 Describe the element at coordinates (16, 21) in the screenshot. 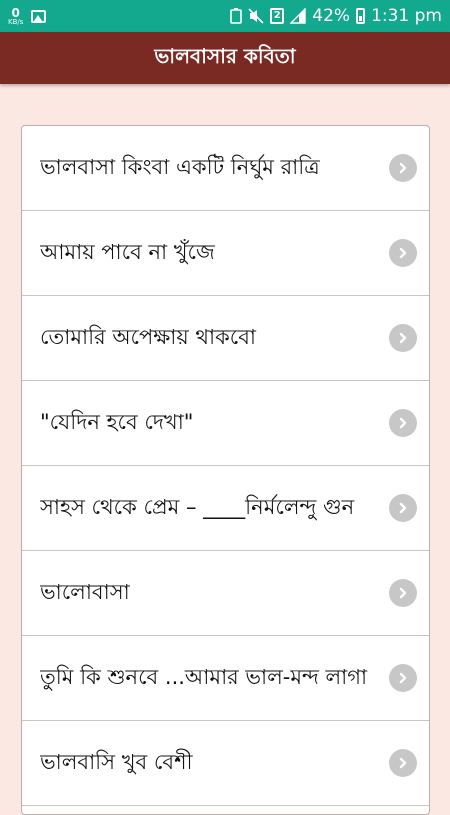

I see `network-speed-unit: KB/s` at that location.